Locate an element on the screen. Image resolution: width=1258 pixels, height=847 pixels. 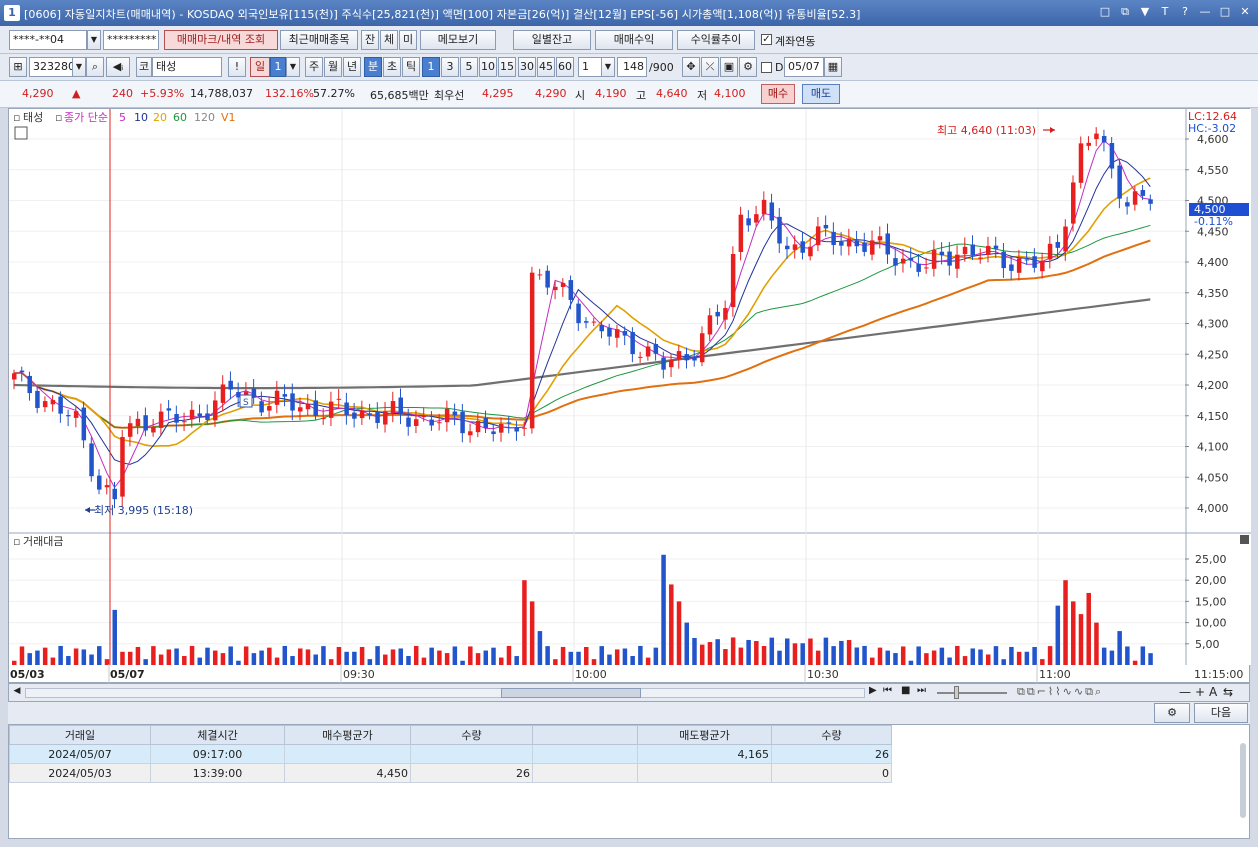
col-date: 거래일 is located at coordinates (80, 735).